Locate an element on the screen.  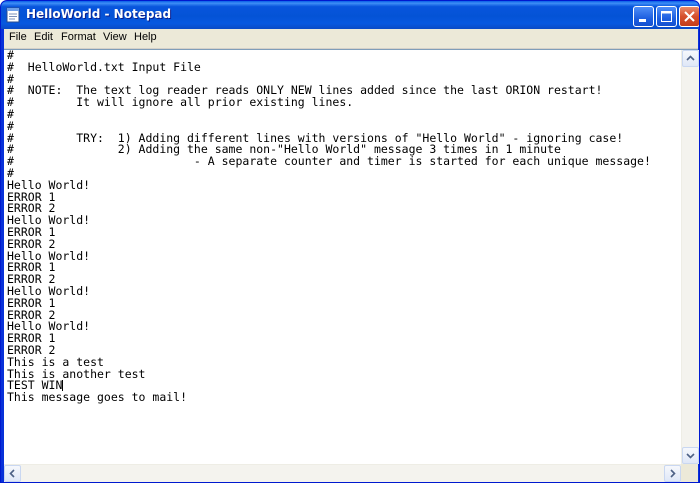
arrow-left-icon is located at coordinates (12, 473).